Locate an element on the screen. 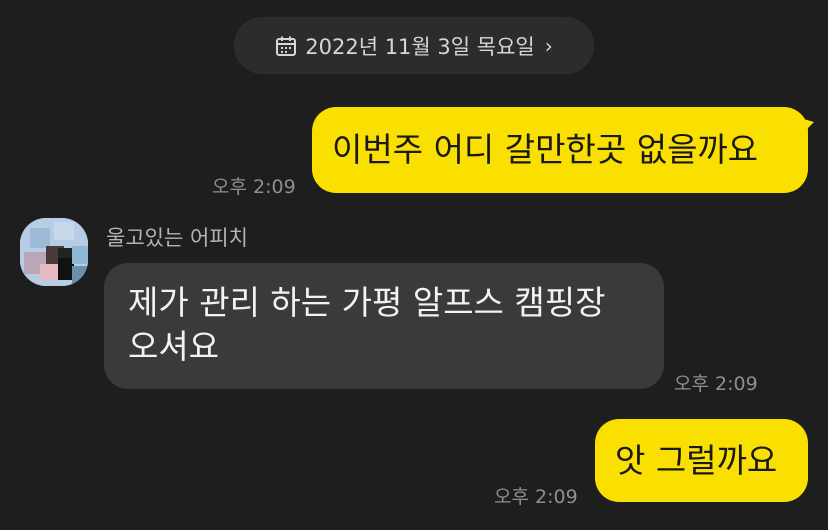 The width and height of the screenshot is (828, 530). date-header-pill: 2022년 11월 3일 목요일 › is located at coordinates (414, 45).